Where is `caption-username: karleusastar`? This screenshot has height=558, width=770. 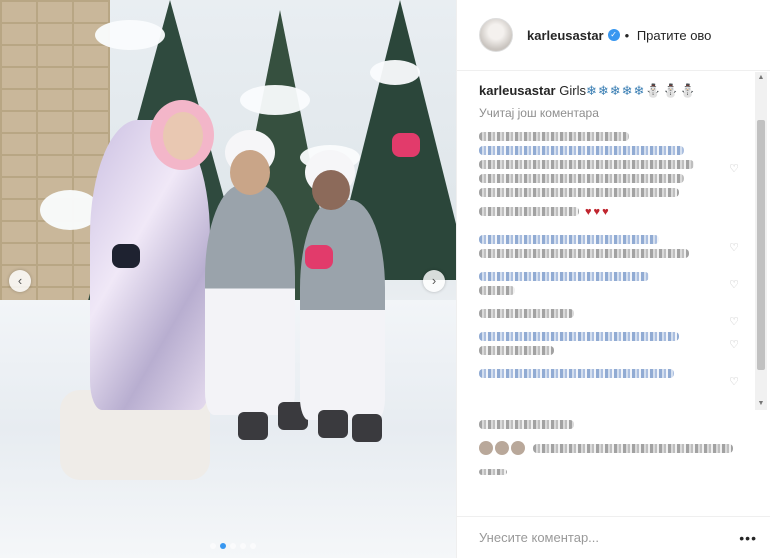 caption-username: karleusastar is located at coordinates (517, 90).